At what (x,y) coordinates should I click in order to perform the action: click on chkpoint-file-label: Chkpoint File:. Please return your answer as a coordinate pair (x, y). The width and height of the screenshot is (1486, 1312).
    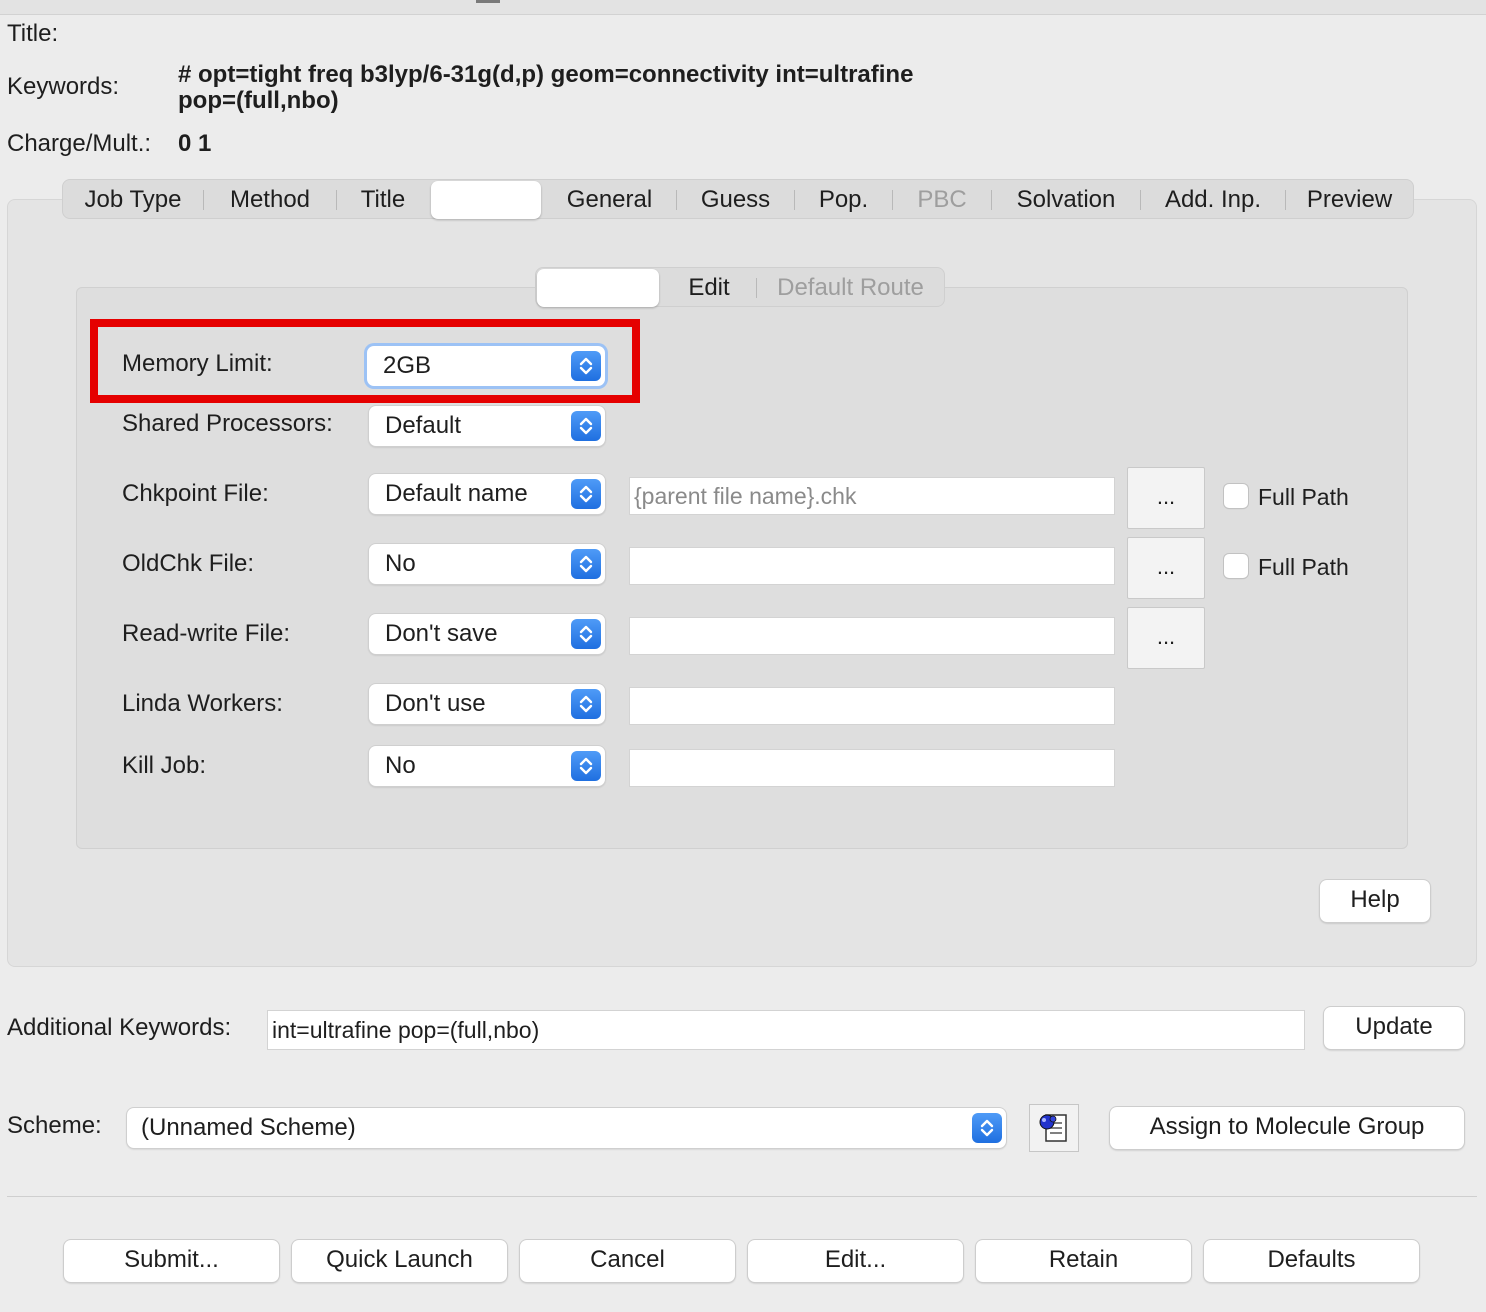
    Looking at the image, I should click on (195, 493).